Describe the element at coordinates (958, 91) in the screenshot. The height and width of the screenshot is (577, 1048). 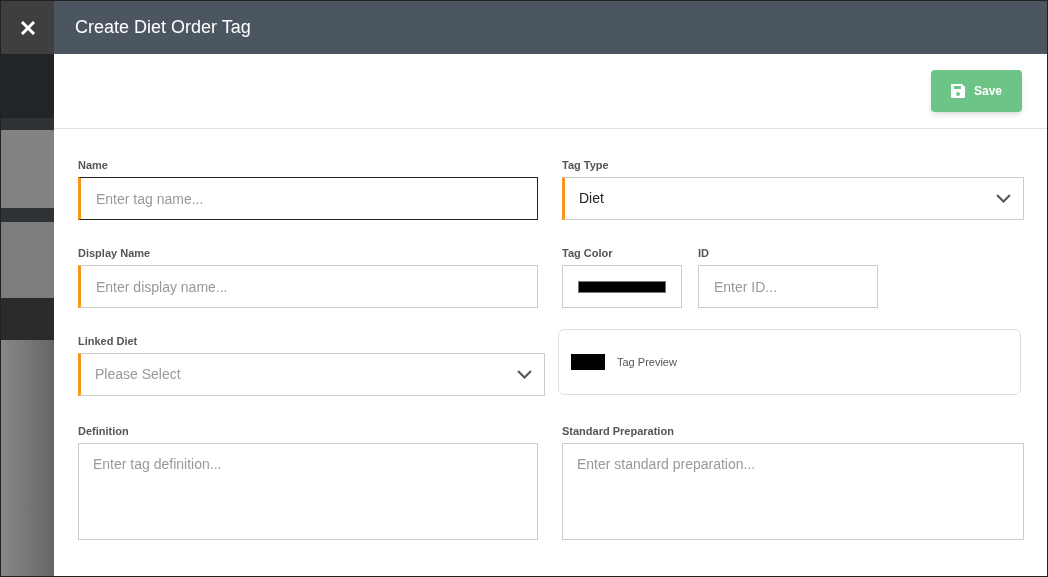
I see `save-icon` at that location.